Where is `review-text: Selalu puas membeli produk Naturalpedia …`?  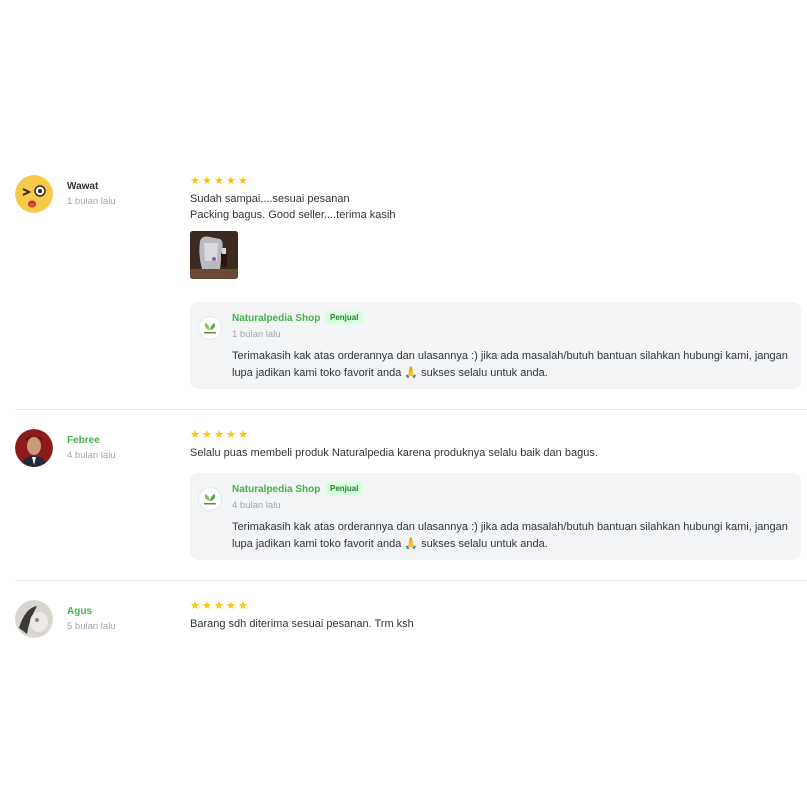 review-text: Selalu puas membeli produk Naturalpedia … is located at coordinates (496, 453).